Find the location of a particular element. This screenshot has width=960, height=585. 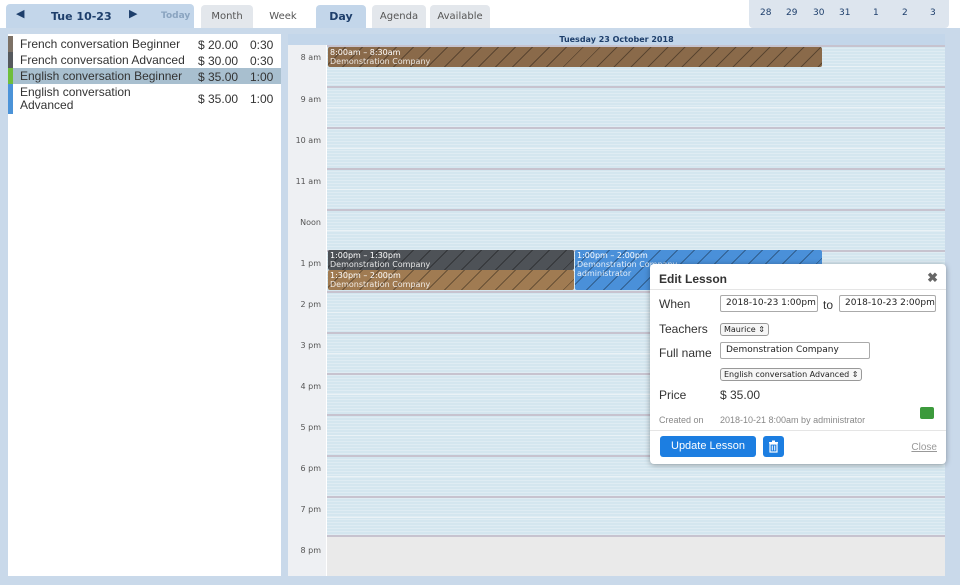

lesson-name: French conversation Advanced is located at coordinates (102, 60).